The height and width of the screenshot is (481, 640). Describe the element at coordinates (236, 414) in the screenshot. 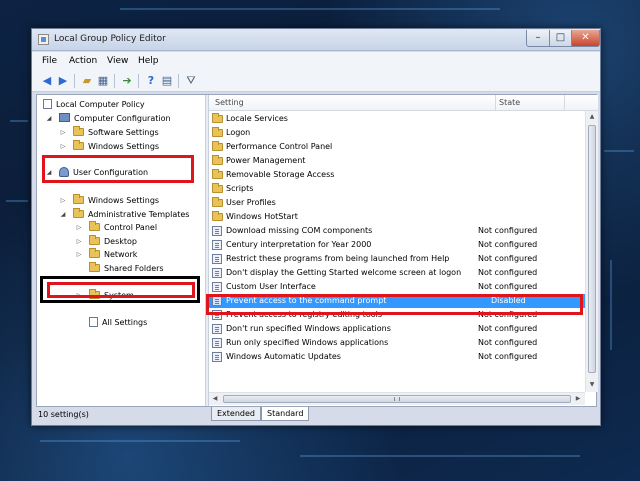

I see `tab-extended: Extended` at that location.